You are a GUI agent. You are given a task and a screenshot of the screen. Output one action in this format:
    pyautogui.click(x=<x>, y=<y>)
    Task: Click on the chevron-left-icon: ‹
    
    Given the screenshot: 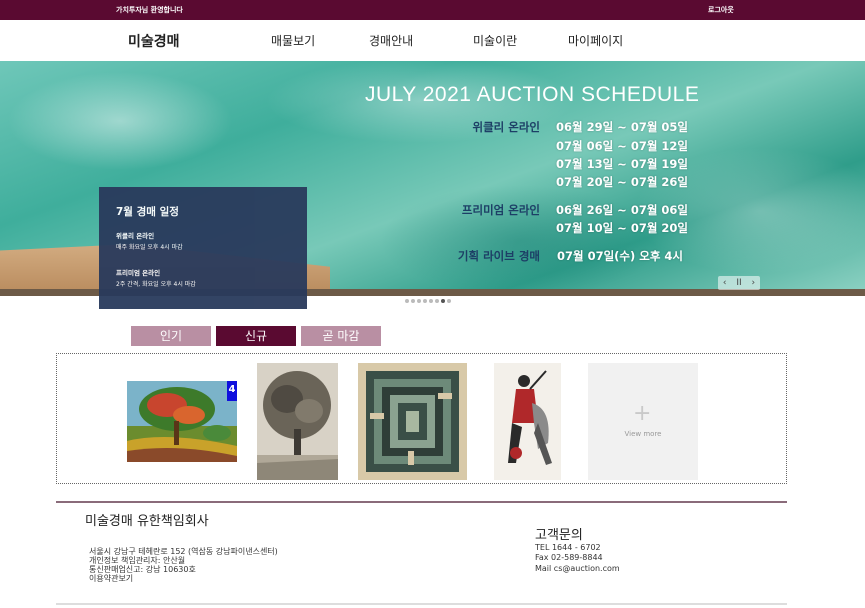 What is the action you would take?
    pyautogui.click(x=725, y=283)
    